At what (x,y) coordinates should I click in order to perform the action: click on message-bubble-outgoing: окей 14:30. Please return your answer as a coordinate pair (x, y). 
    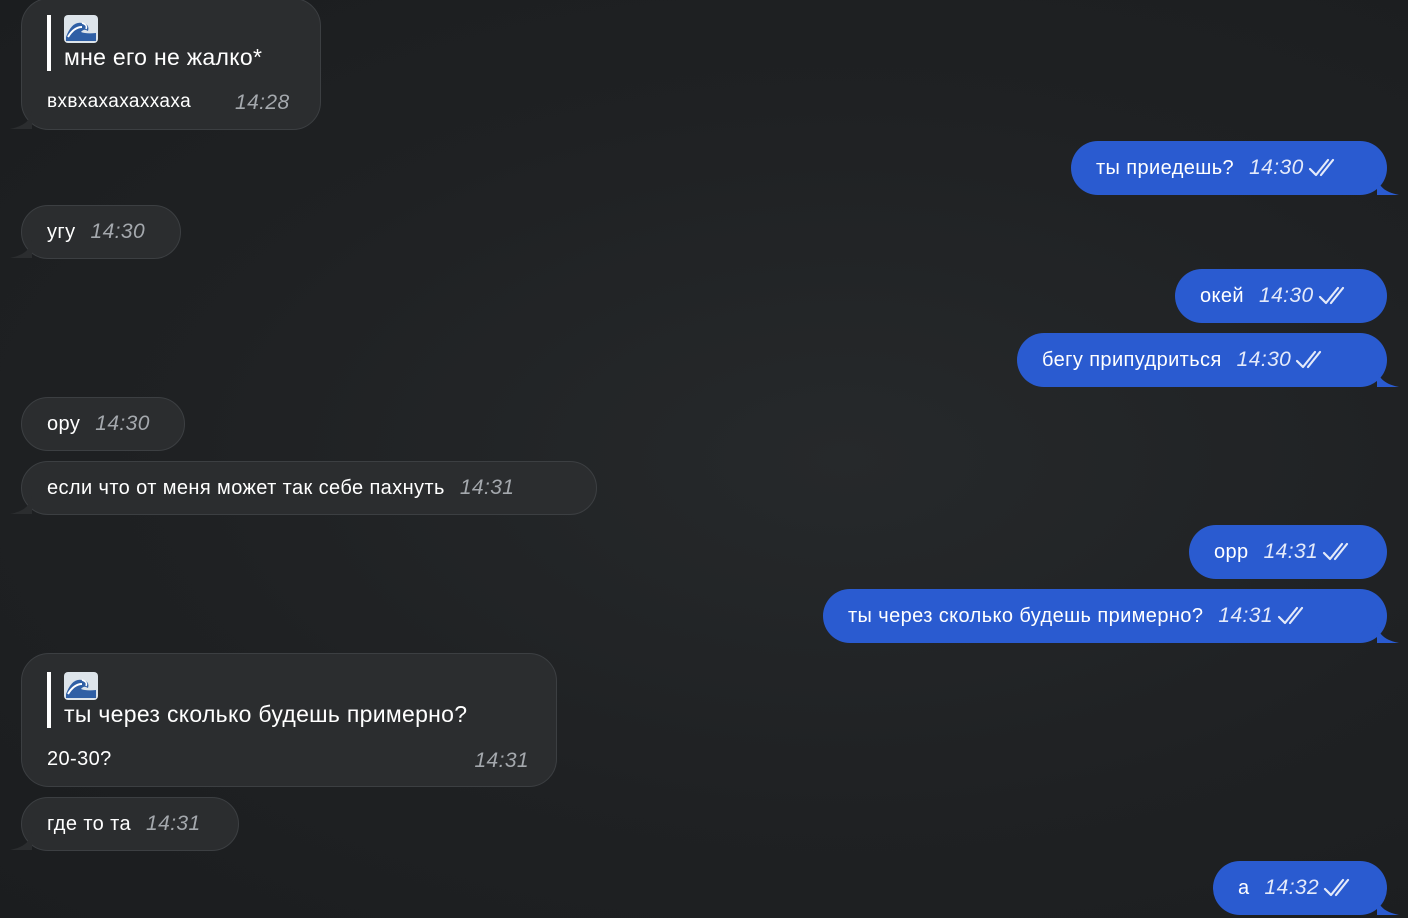
    Looking at the image, I should click on (1281, 296).